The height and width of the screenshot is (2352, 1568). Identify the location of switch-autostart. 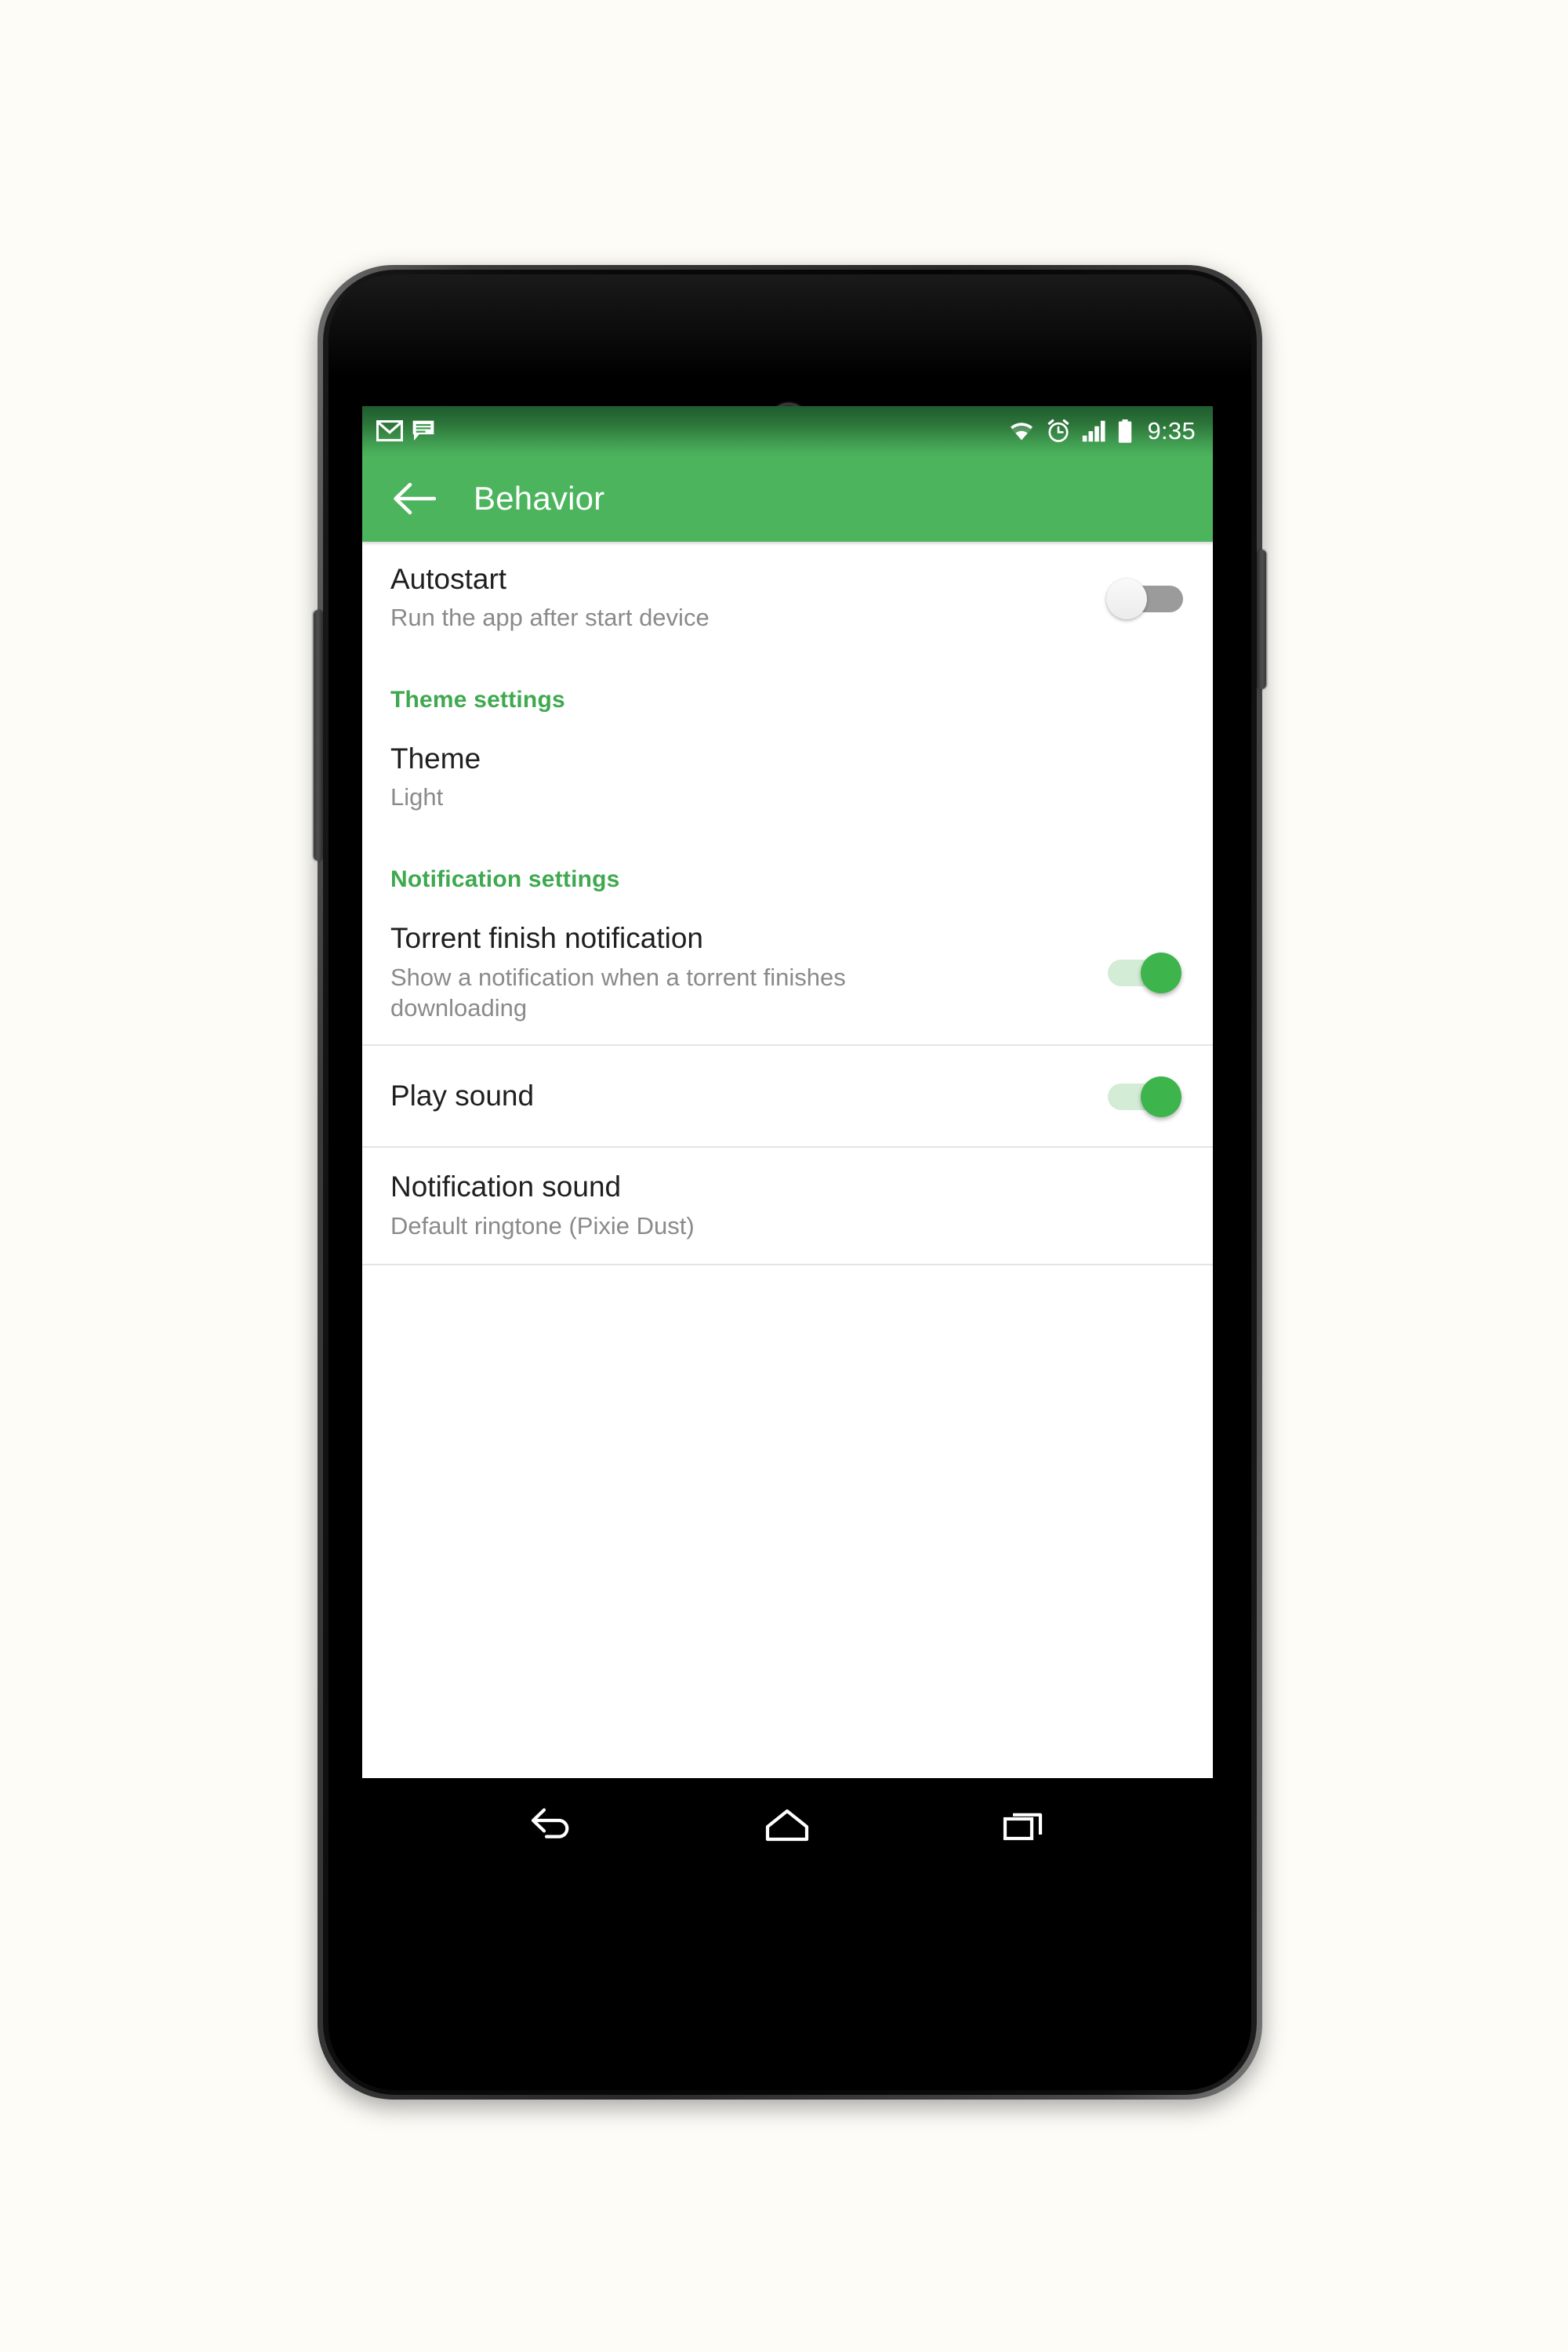
(1144, 598).